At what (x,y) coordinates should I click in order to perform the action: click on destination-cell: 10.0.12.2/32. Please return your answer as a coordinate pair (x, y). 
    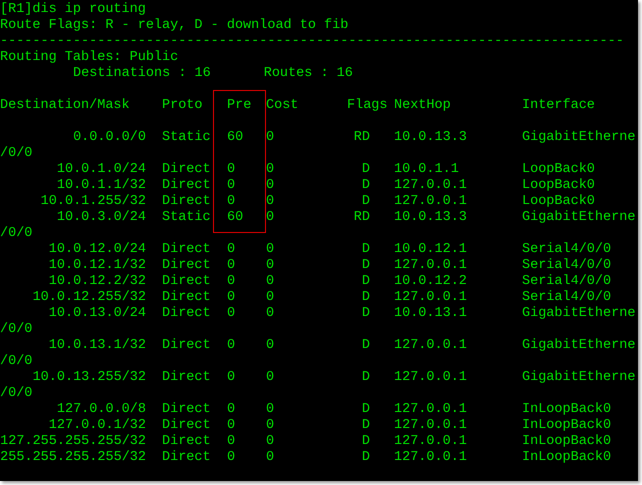
    Looking at the image, I should click on (97, 281).